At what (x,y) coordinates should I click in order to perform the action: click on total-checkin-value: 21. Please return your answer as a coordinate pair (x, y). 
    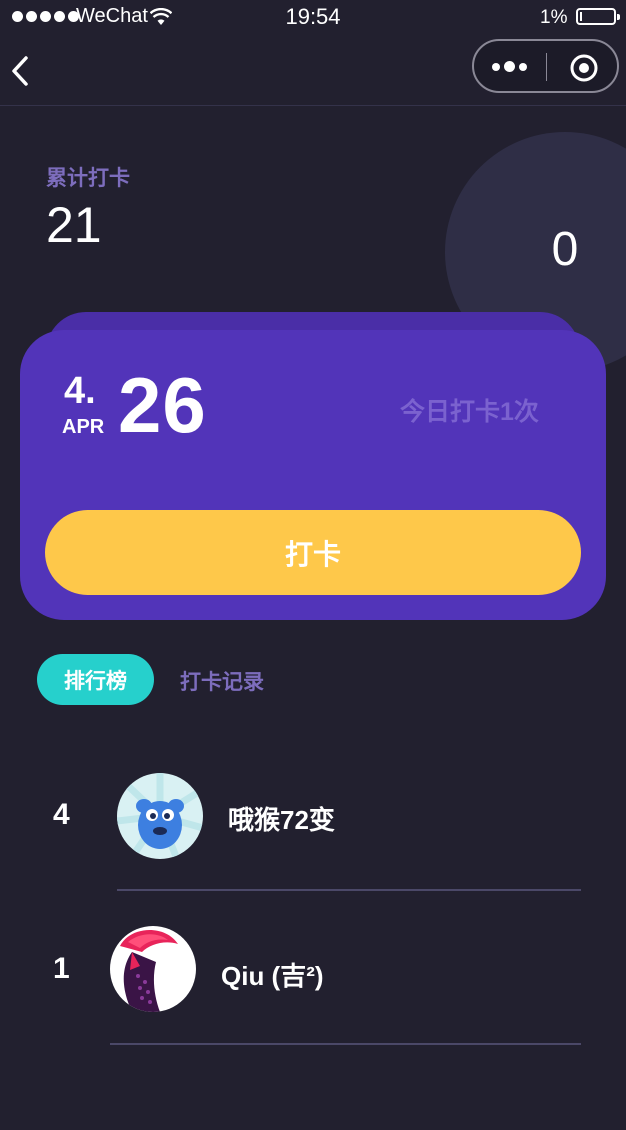
    Looking at the image, I should click on (74, 225).